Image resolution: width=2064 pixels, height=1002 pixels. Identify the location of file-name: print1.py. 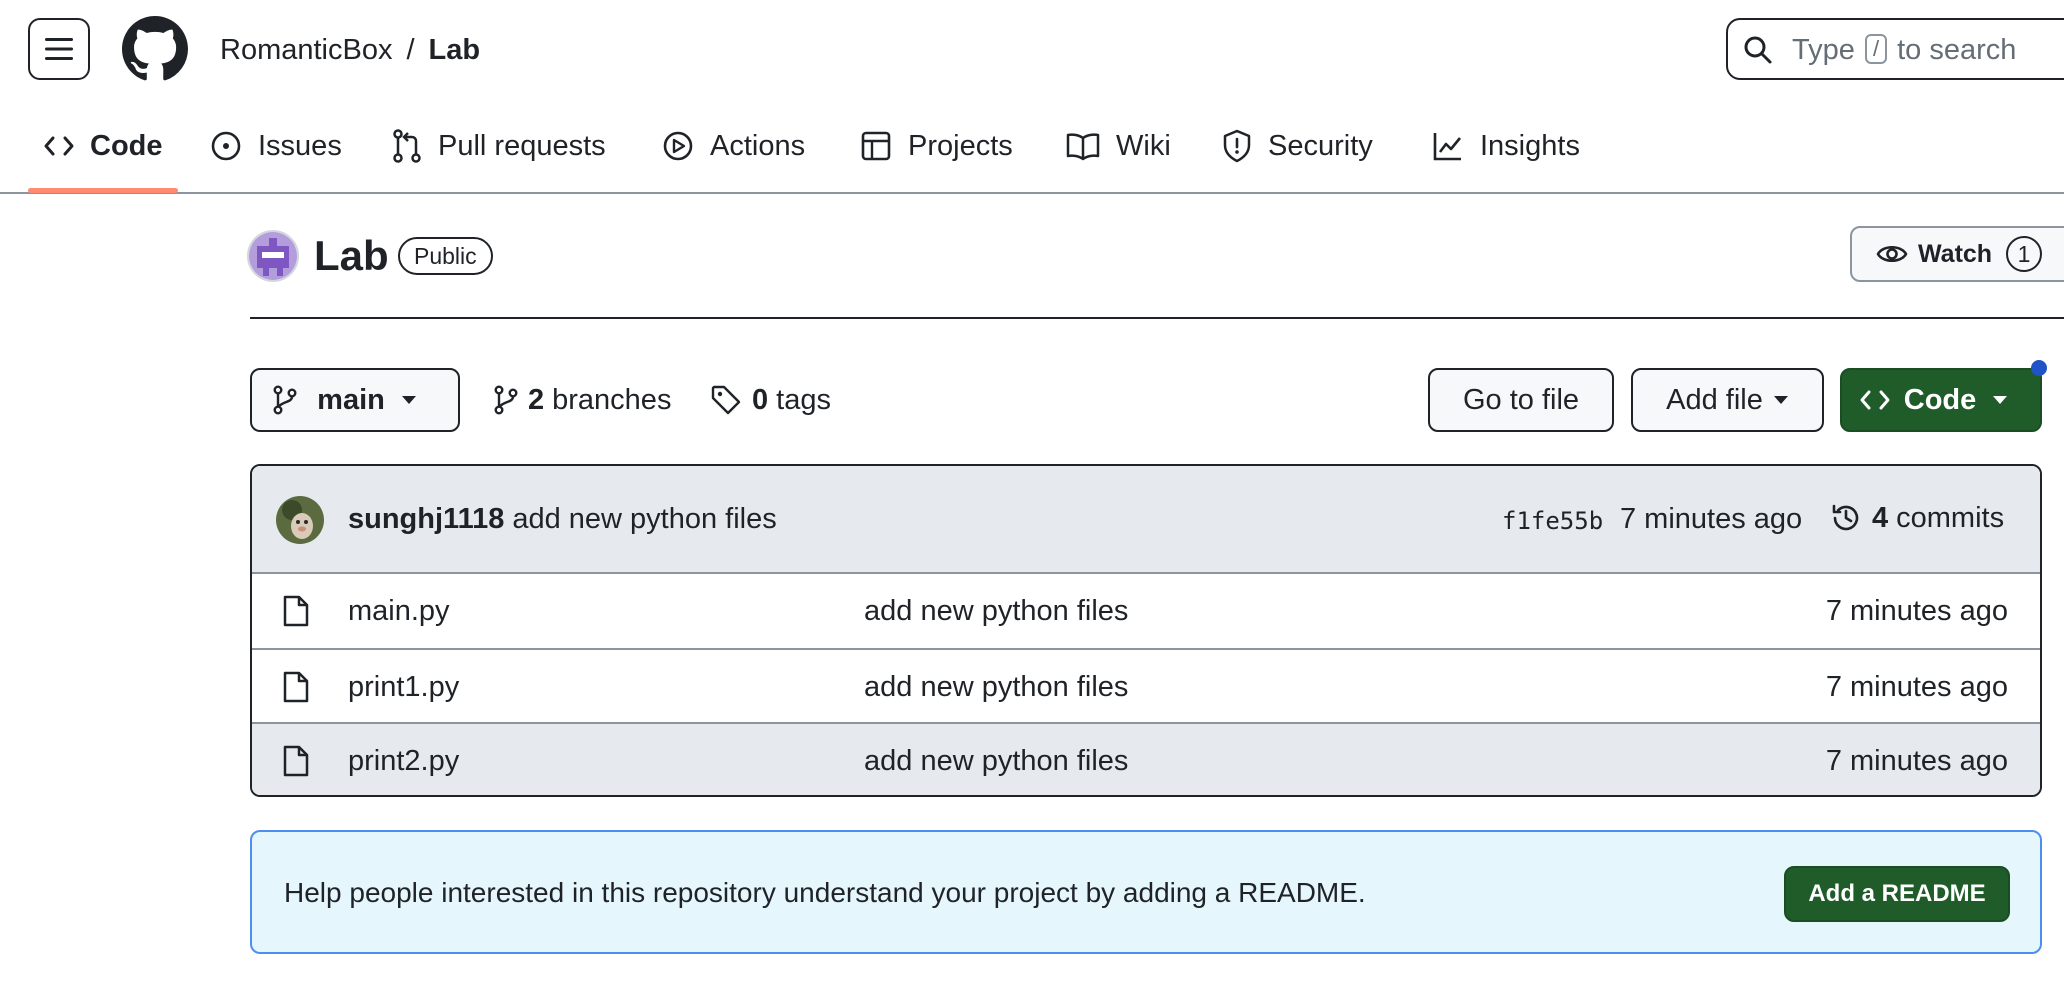
(403, 687).